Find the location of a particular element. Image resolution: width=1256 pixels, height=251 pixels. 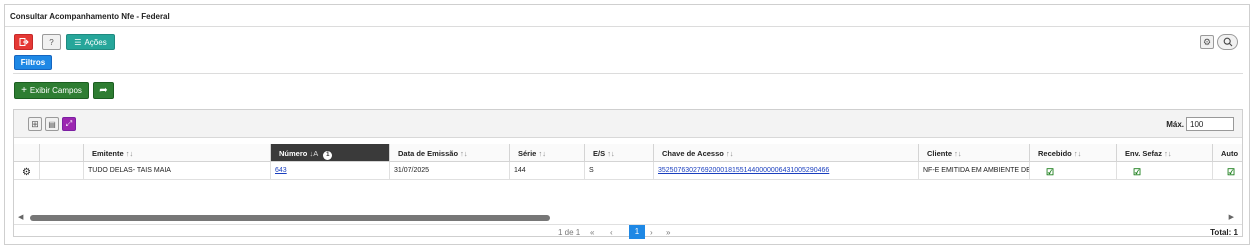

cell-auto: ☑ is located at coordinates (1227, 171).